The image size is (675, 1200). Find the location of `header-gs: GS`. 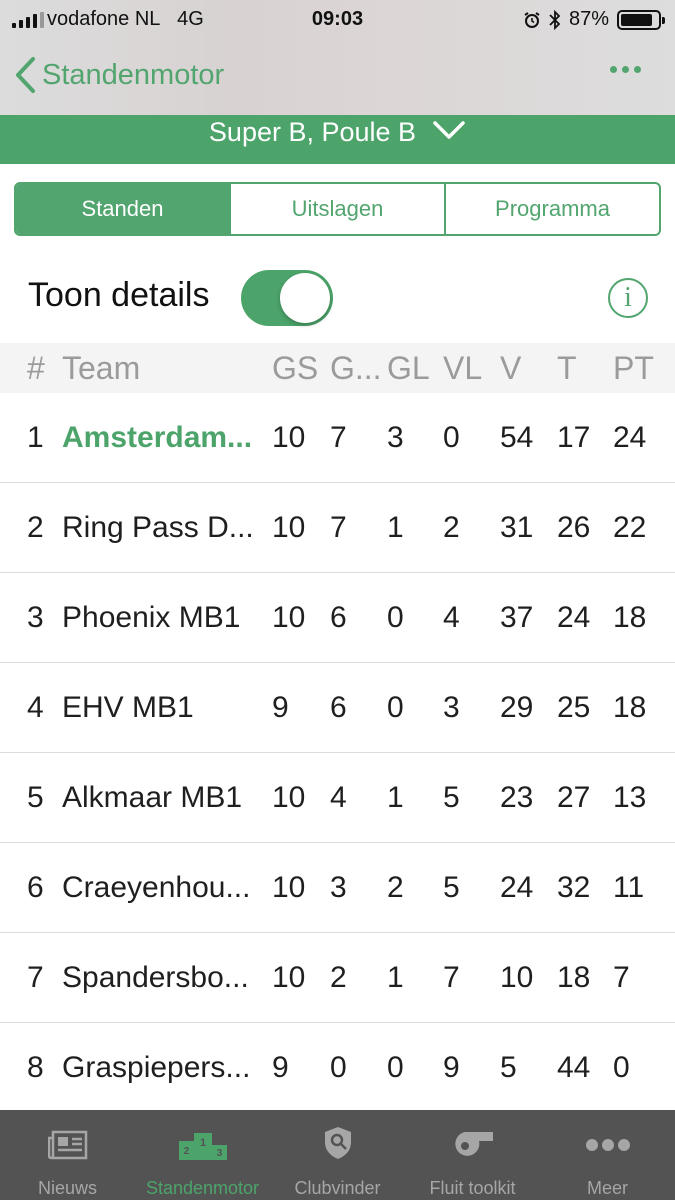

header-gs: GS is located at coordinates (295, 367).